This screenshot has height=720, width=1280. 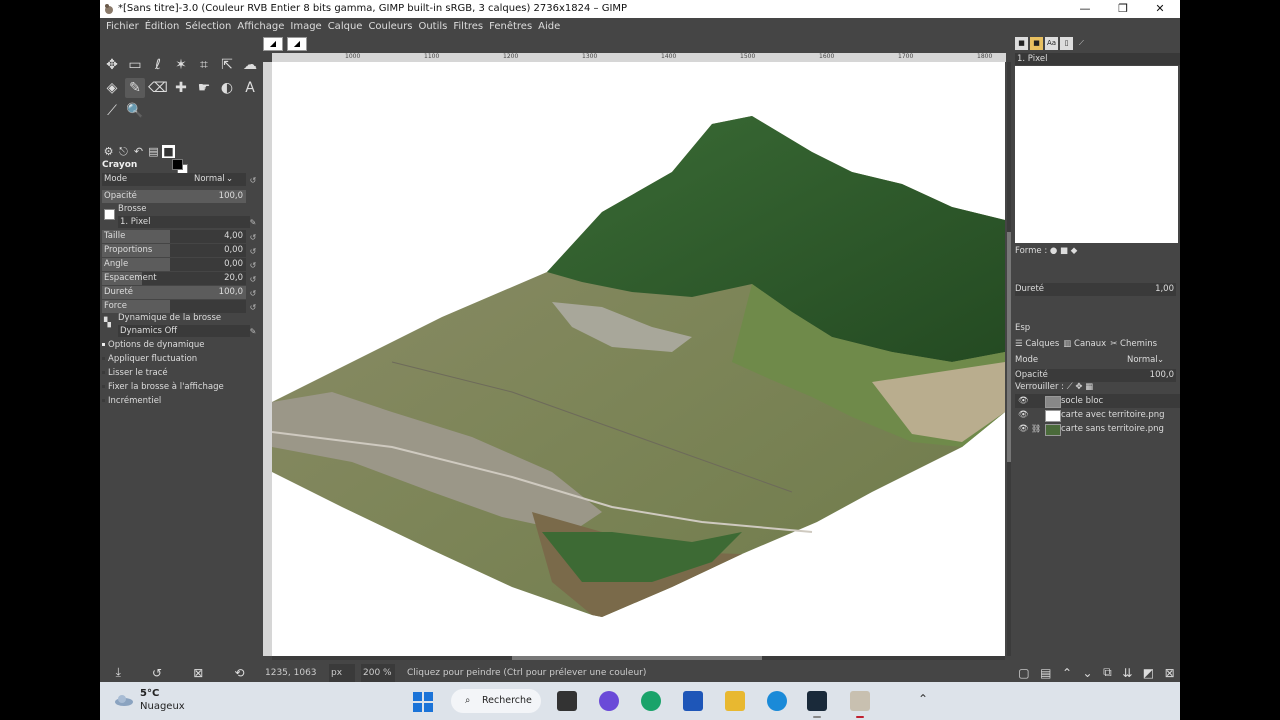 What do you see at coordinates (1051, 43) in the screenshot?
I see `fonts-tab-icon: Aa` at bounding box center [1051, 43].